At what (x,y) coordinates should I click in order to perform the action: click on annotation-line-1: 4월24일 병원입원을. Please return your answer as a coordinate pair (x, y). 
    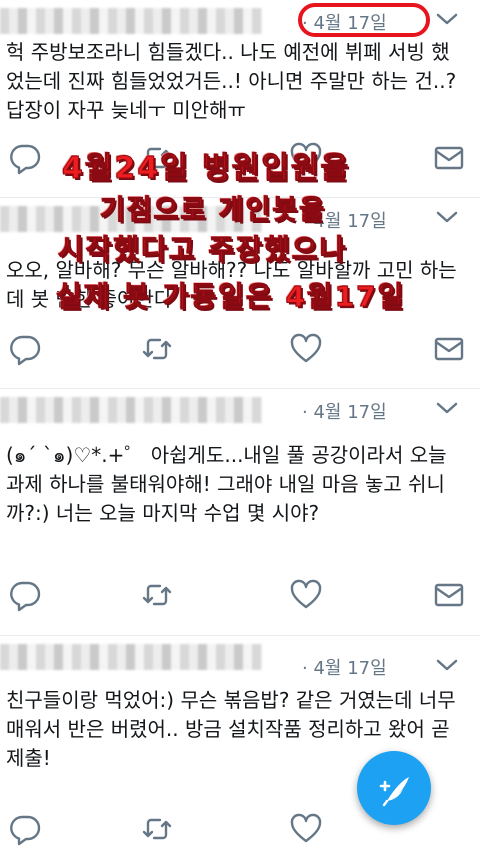
    Looking at the image, I should click on (206, 169).